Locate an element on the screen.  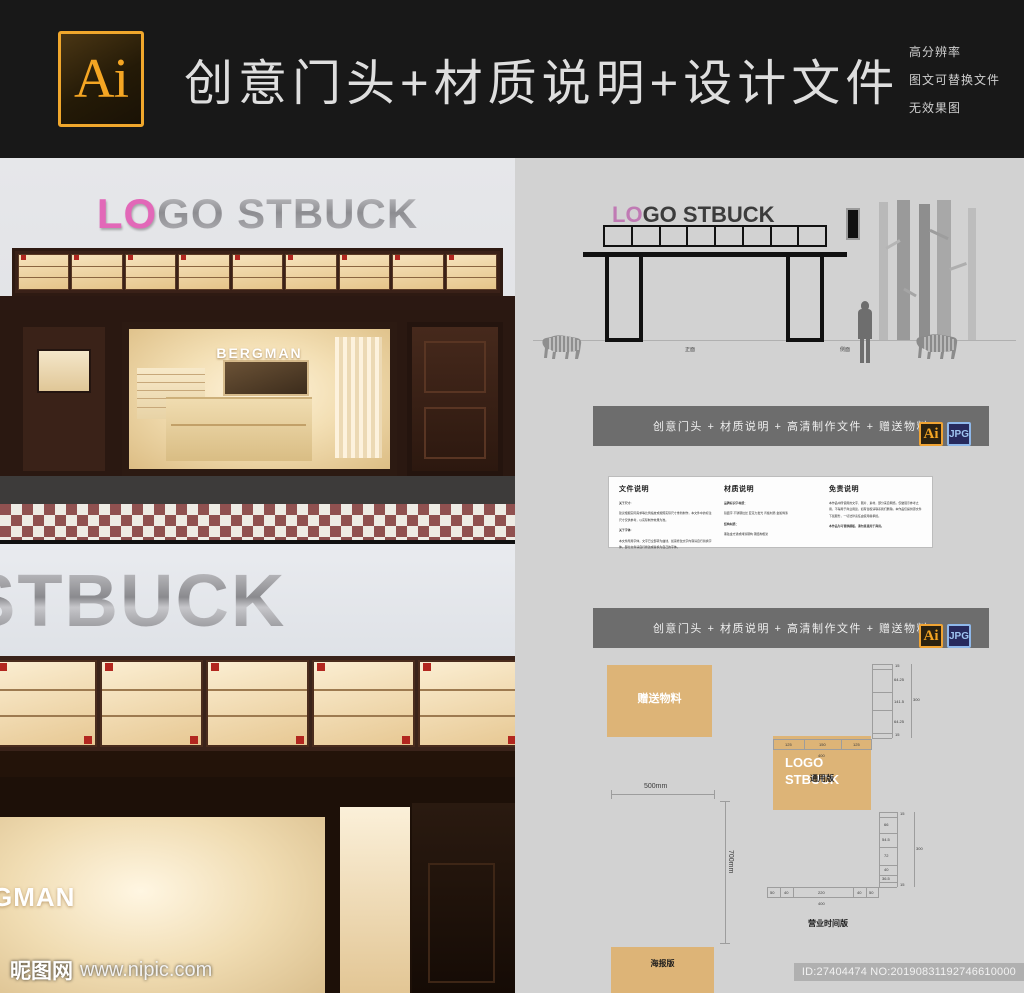
mockup-poster-caption: 海报版 is located at coordinates (662, 963).